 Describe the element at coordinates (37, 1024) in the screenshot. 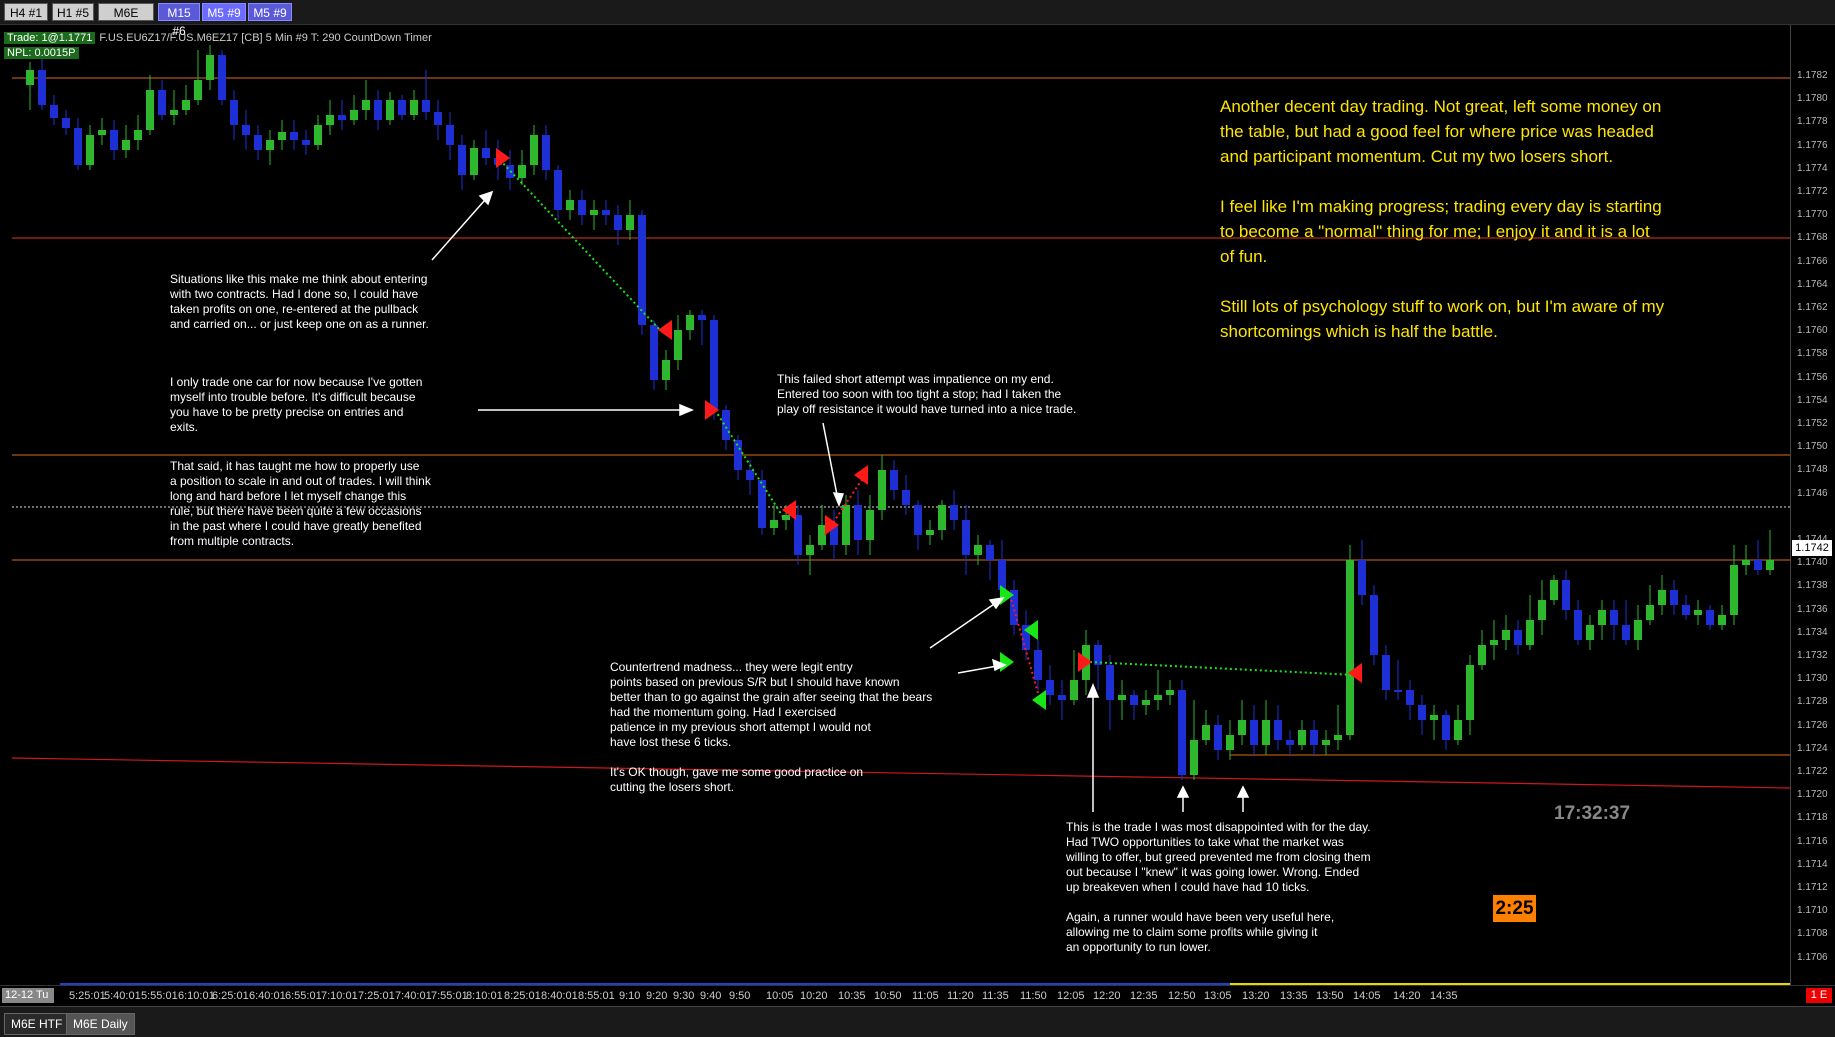

I see `tab-m6e-htf: M6E HTF` at that location.